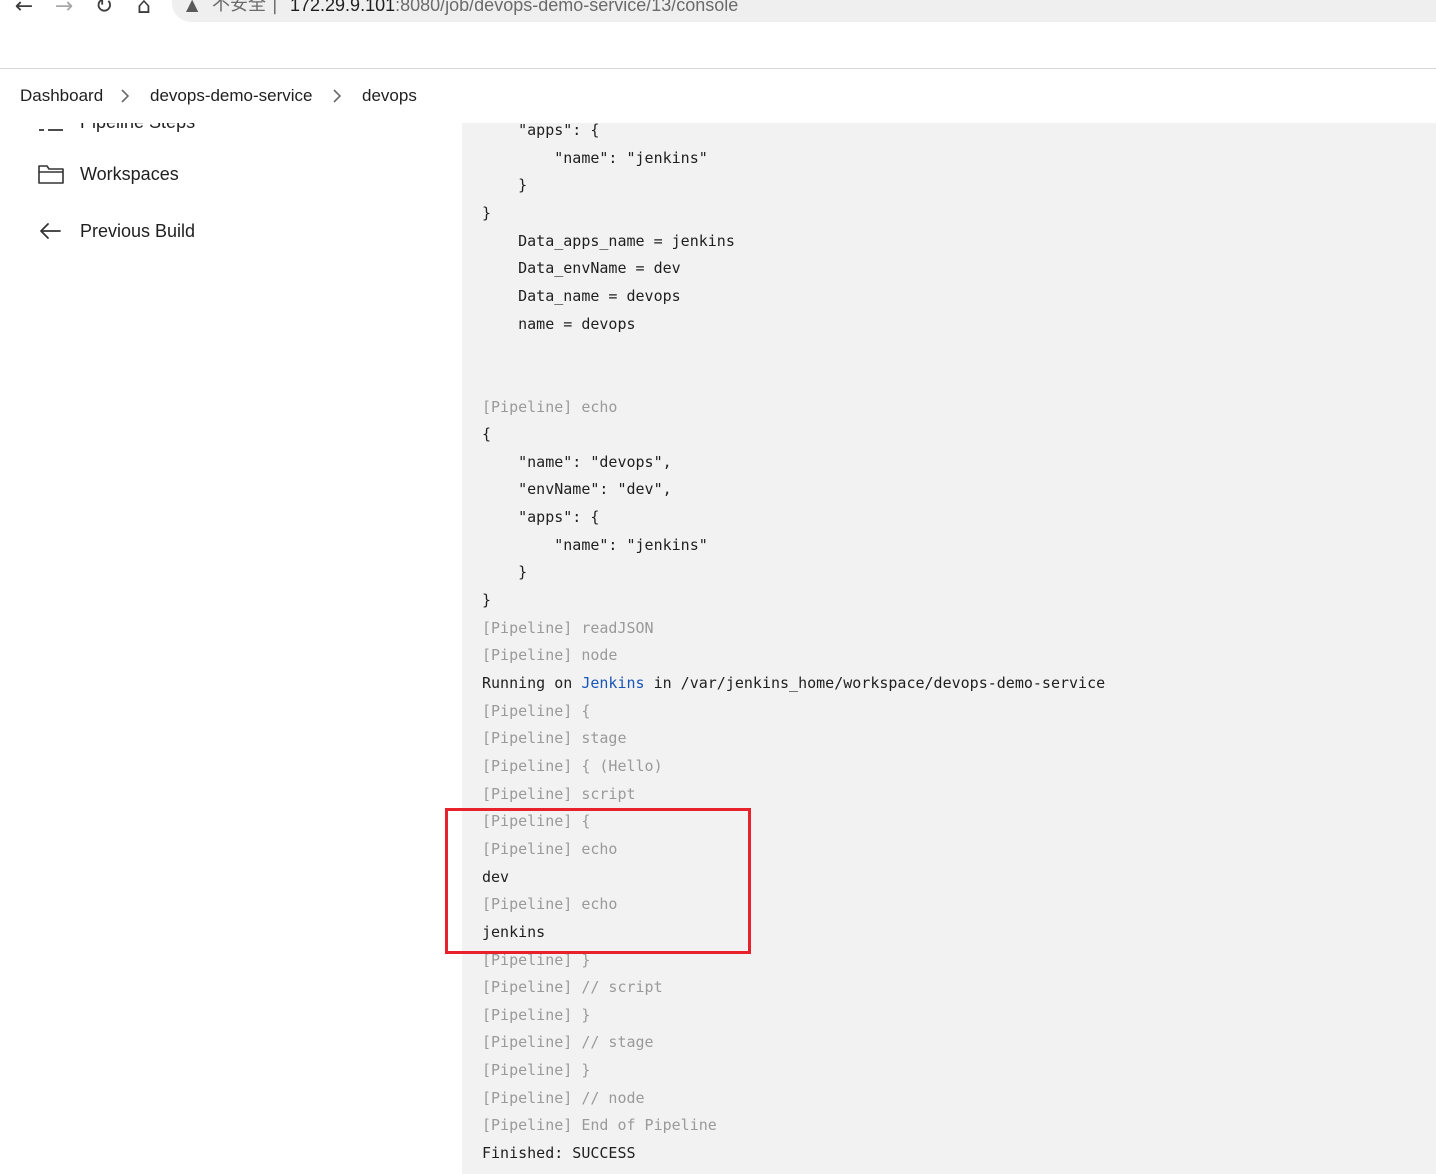 The height and width of the screenshot is (1174, 1436). What do you see at coordinates (559, 793) in the screenshot?
I see `console-line: [Pipeline] script` at bounding box center [559, 793].